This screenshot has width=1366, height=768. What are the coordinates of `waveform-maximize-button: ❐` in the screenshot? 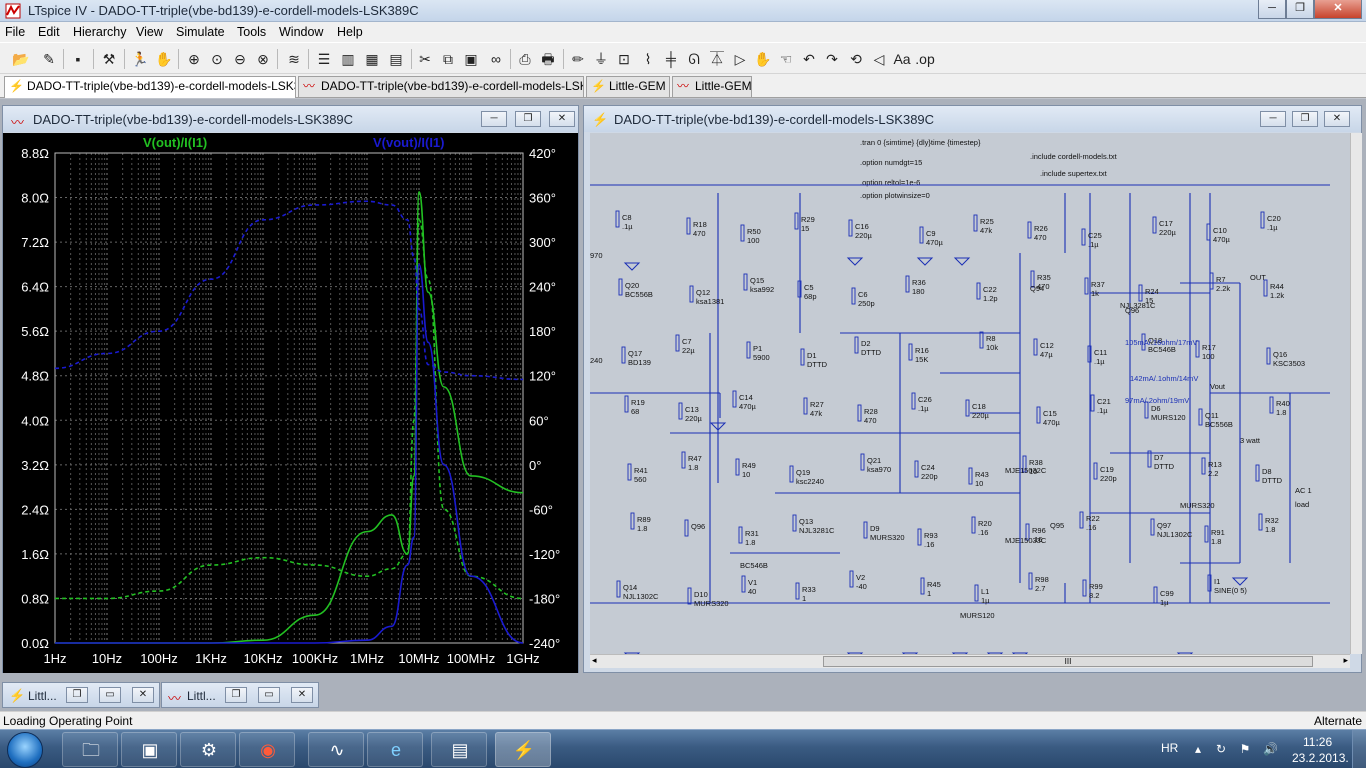 It's located at (528, 119).